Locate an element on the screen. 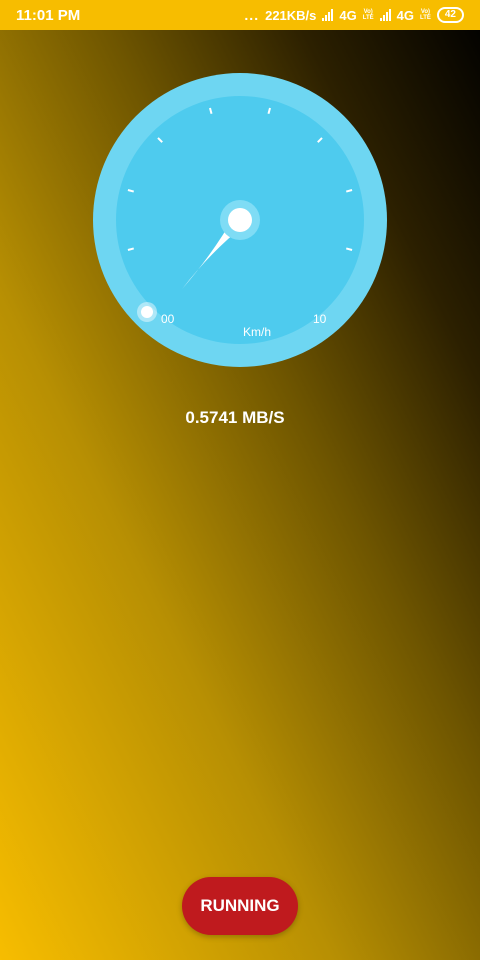 Image resolution: width=480 pixels, height=960 pixels. gauge-max-label: 10 is located at coordinates (320, 319).